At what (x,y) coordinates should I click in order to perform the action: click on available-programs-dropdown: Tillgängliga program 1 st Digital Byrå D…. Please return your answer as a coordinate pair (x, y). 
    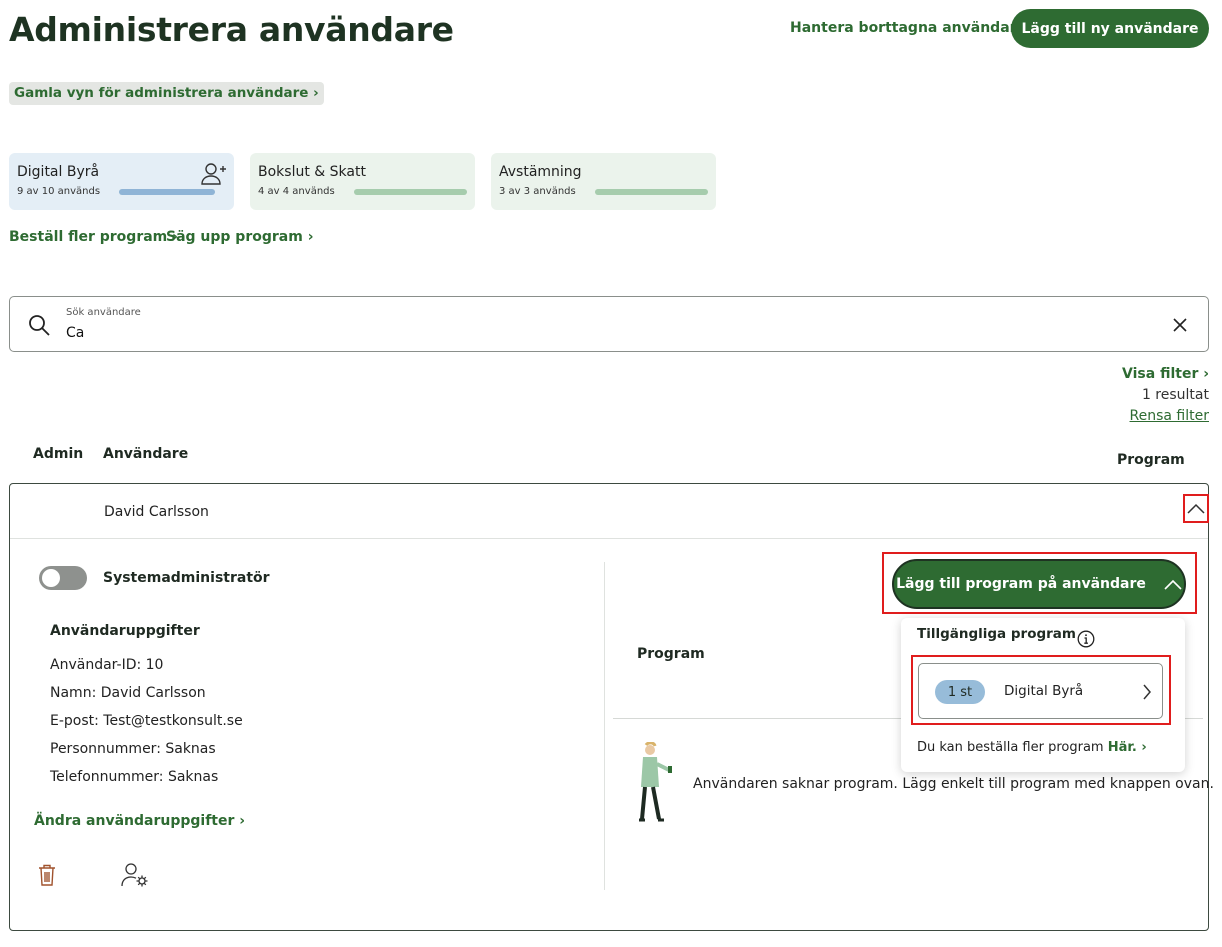
    Looking at the image, I should click on (1043, 695).